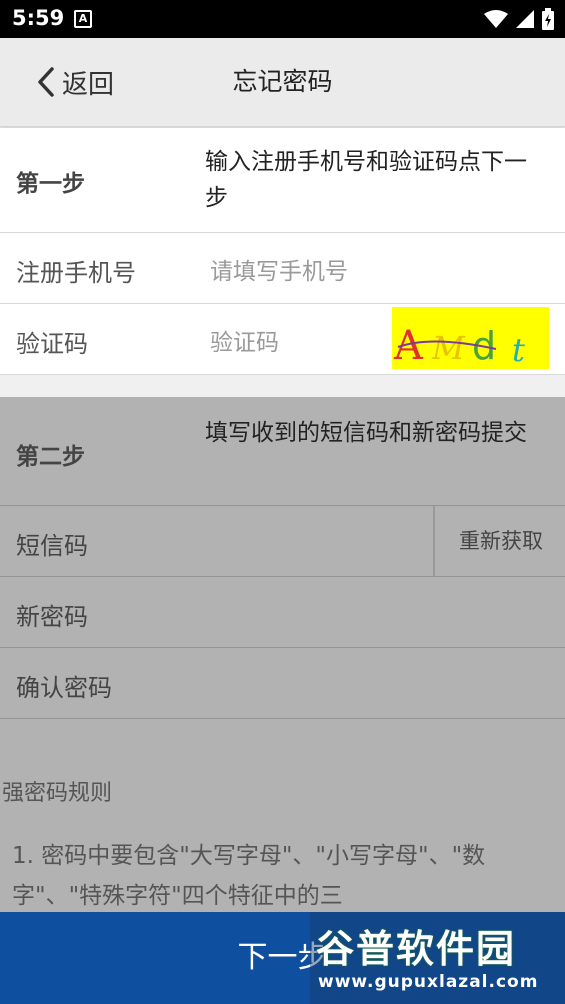 The height and width of the screenshot is (1004, 565). Describe the element at coordinates (52, 614) in the screenshot. I see `new-password-input: 新密码` at that location.